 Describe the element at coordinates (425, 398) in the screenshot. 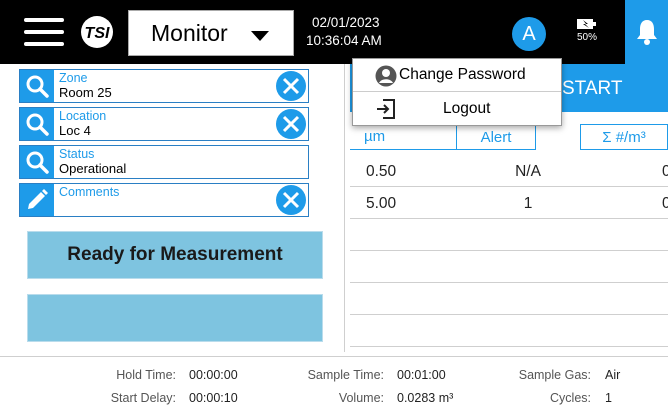

I see `volume-value: 0.0283 m³` at that location.